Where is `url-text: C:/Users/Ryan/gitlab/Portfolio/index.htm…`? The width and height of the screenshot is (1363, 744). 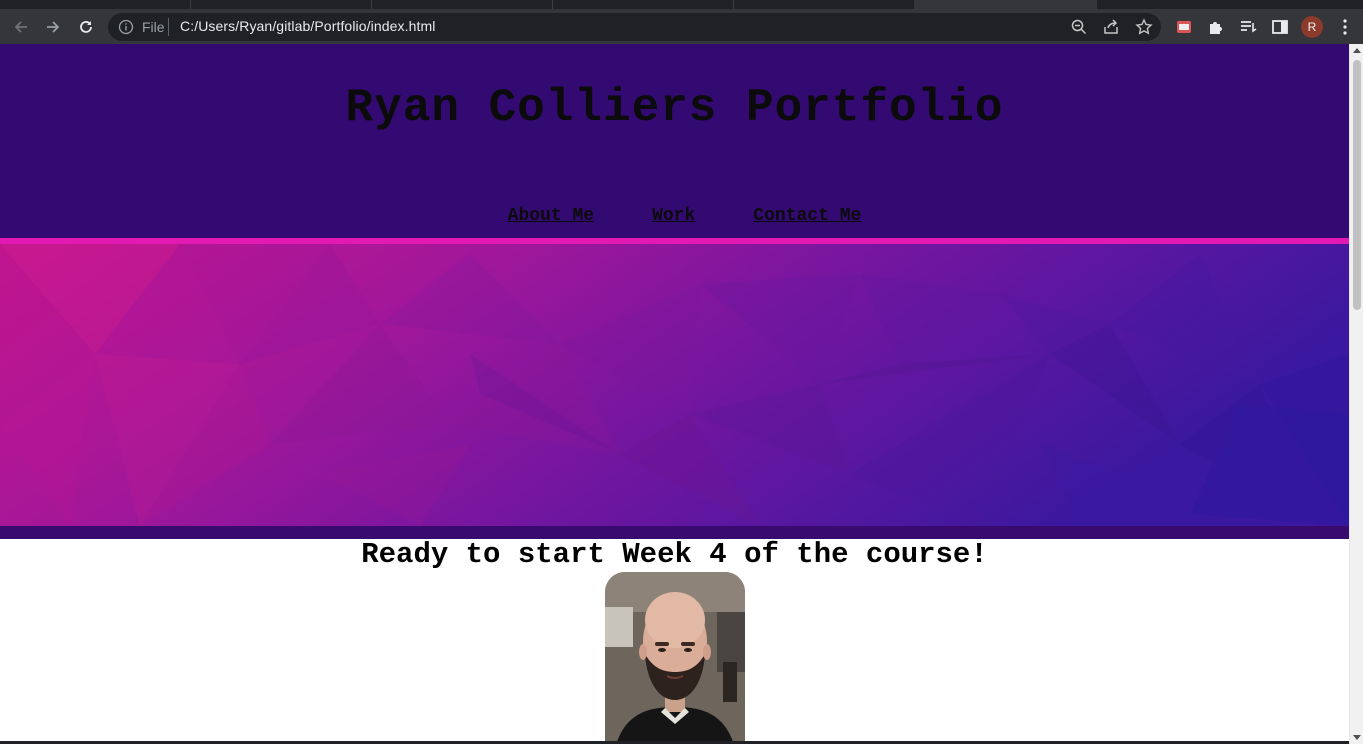 url-text: C:/Users/Ryan/gitlab/Portfolio/index.htm… is located at coordinates (307, 26).